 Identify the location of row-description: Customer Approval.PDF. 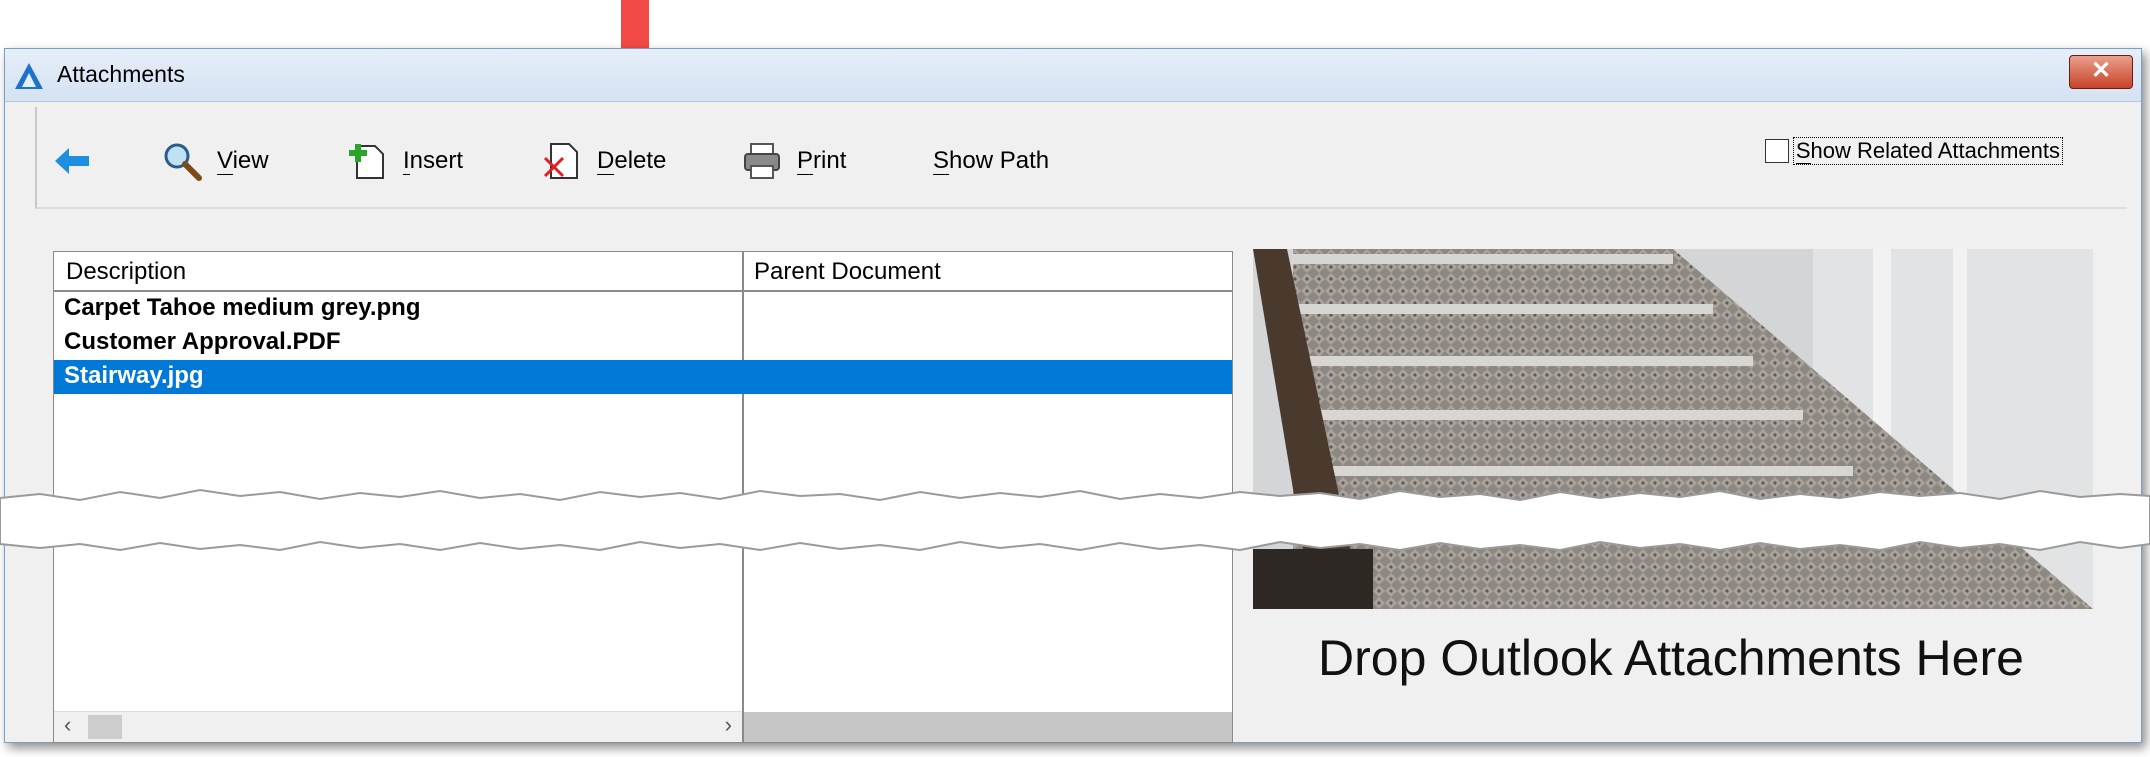
(202, 341).